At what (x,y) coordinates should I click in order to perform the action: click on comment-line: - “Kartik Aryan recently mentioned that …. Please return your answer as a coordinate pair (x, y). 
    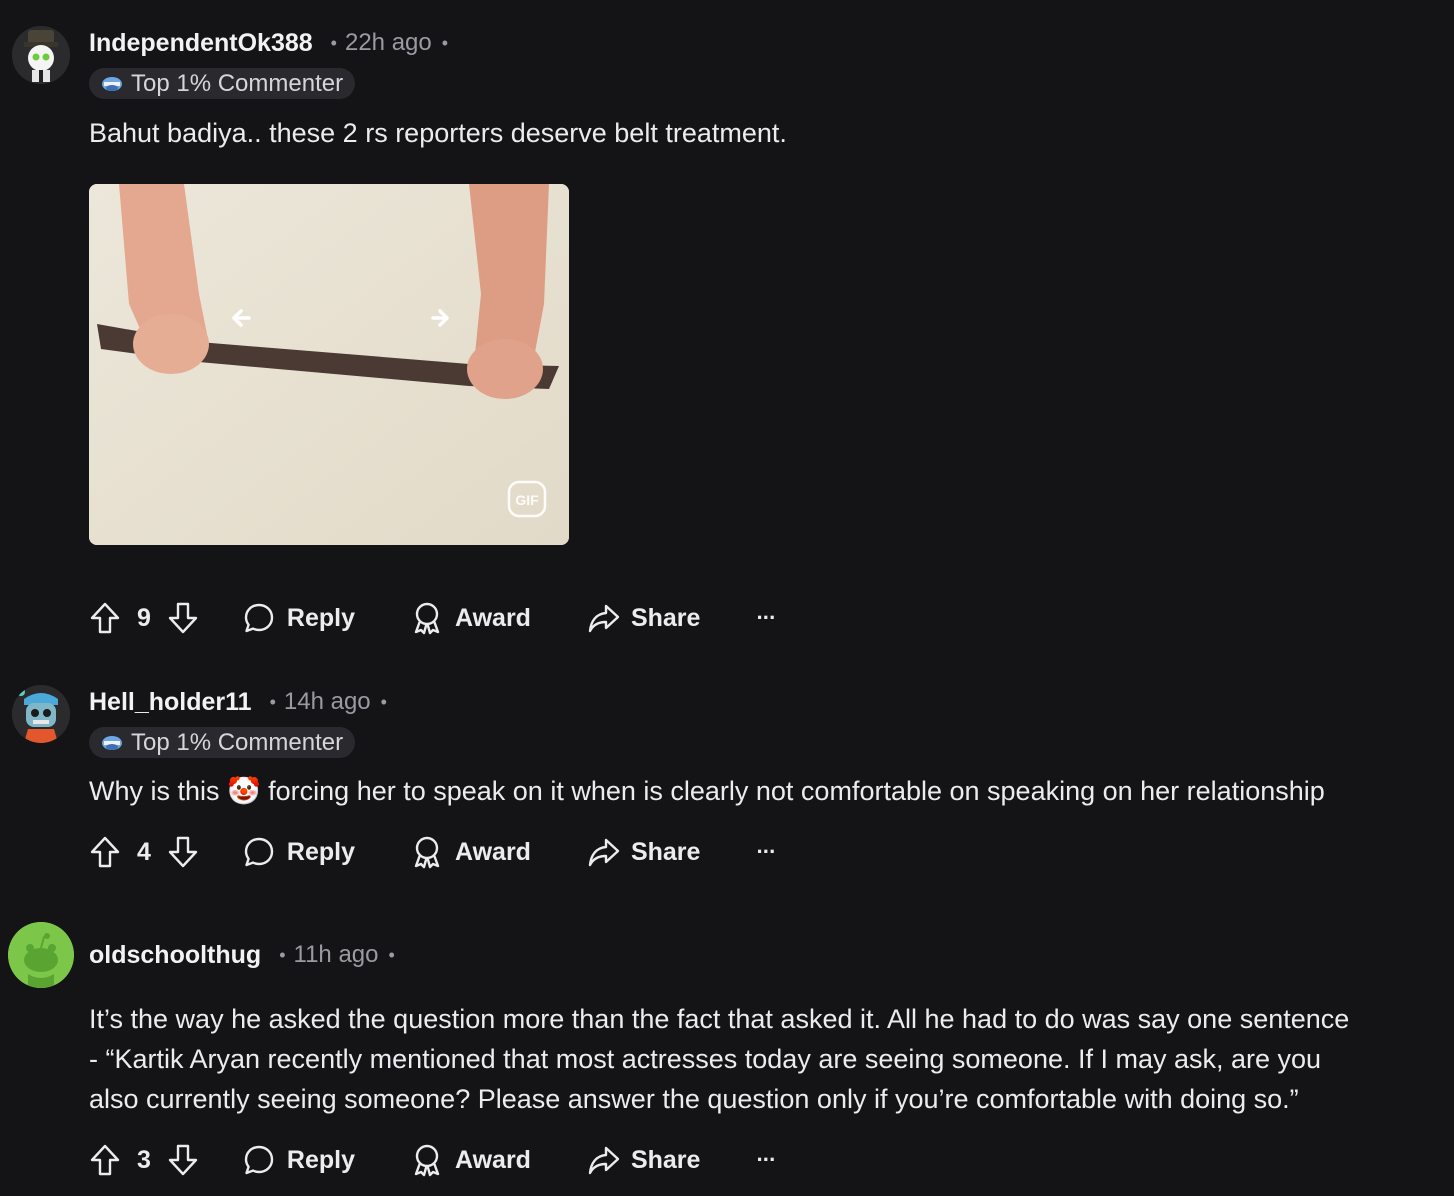
    Looking at the image, I should click on (705, 1059).